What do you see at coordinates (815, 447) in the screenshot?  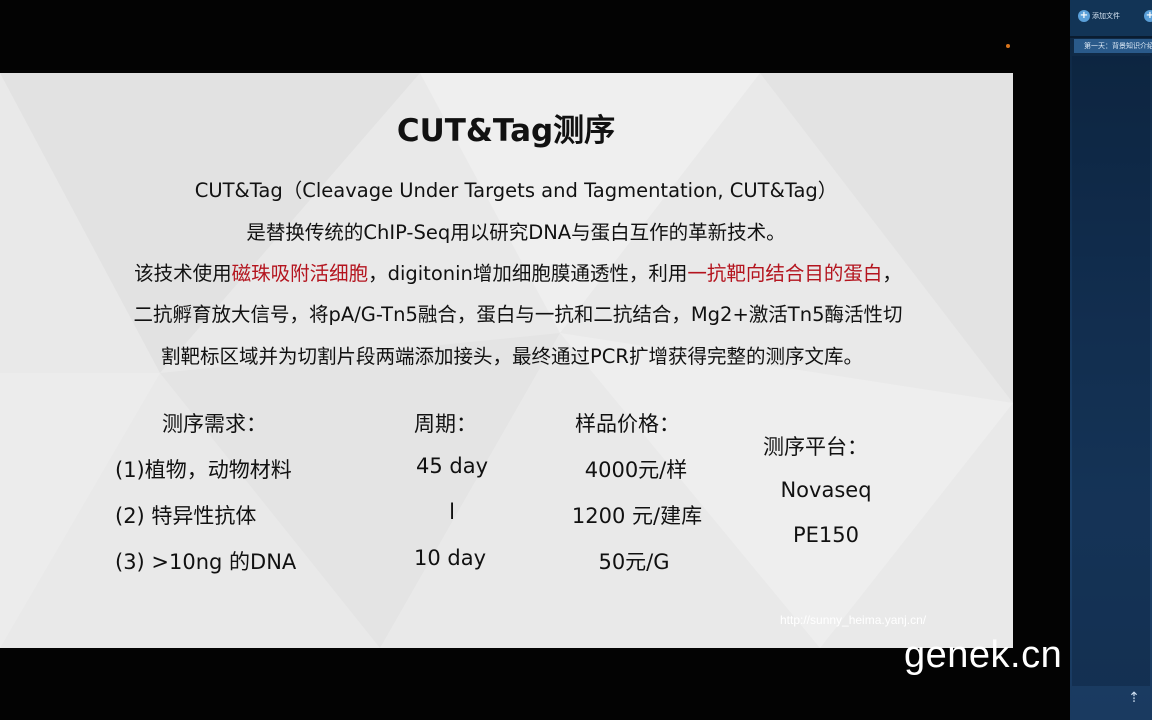 I see `header-platform: 测序平台：` at bounding box center [815, 447].